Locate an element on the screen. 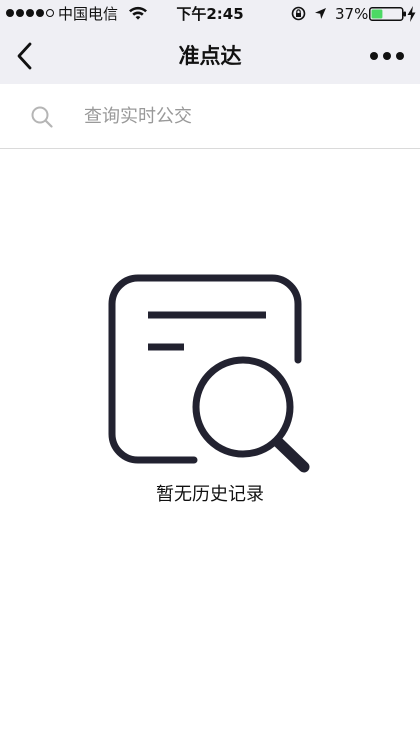  more-dots-icon is located at coordinates (374, 56).